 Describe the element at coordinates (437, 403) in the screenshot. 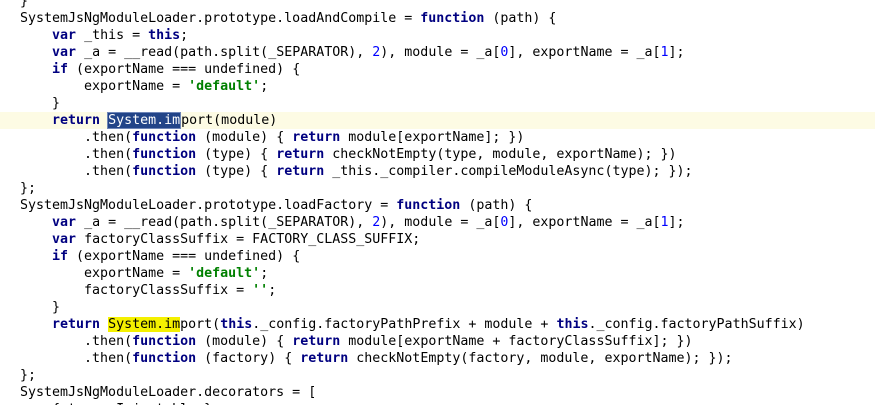

I see `code-line: { type: Injectable }` at that location.